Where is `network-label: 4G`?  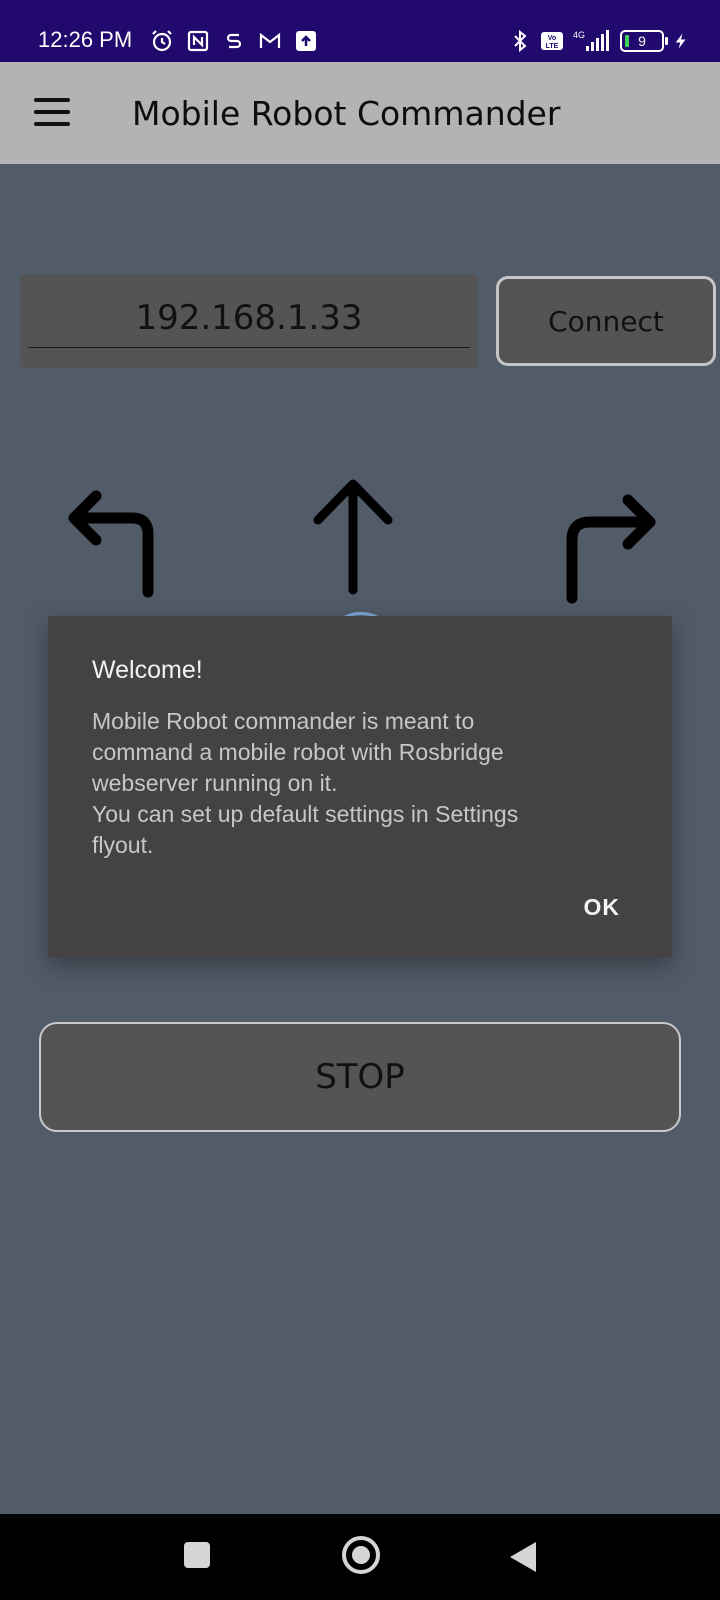
network-label: 4G is located at coordinates (579, 35).